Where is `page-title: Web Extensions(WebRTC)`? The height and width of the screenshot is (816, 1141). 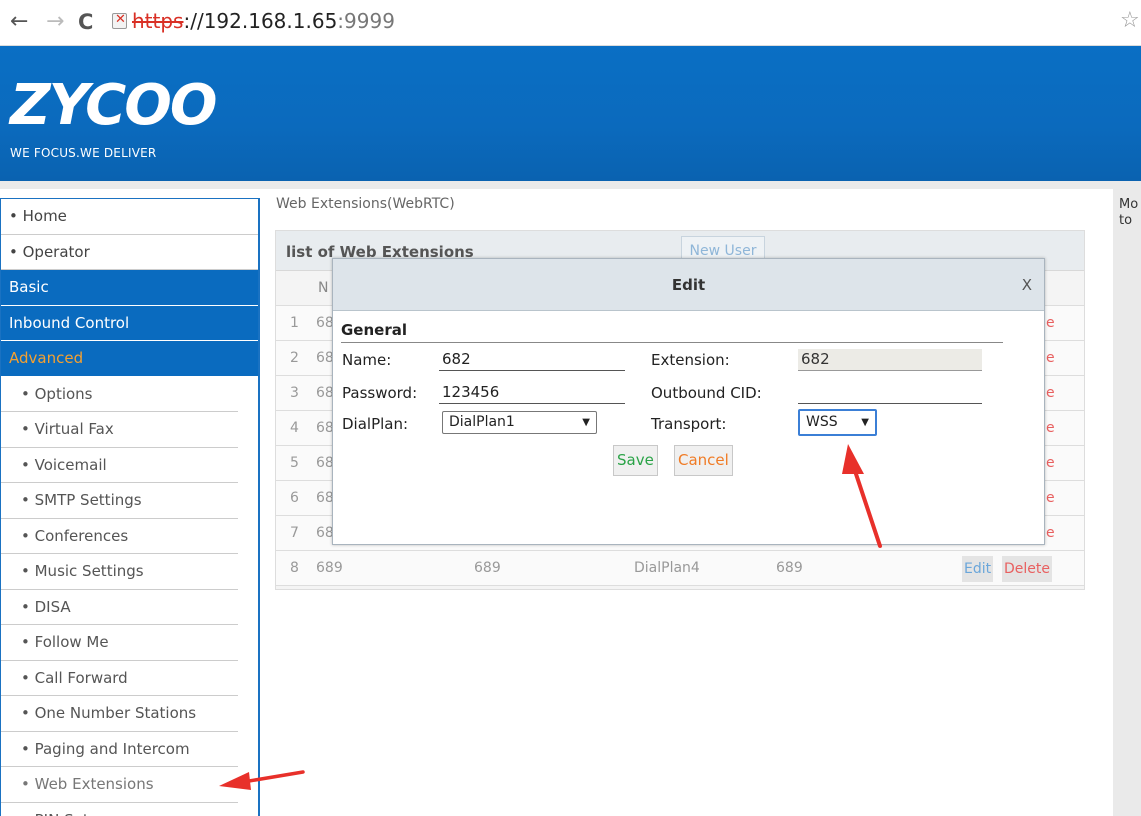 page-title: Web Extensions(WebRTC) is located at coordinates (365, 204).